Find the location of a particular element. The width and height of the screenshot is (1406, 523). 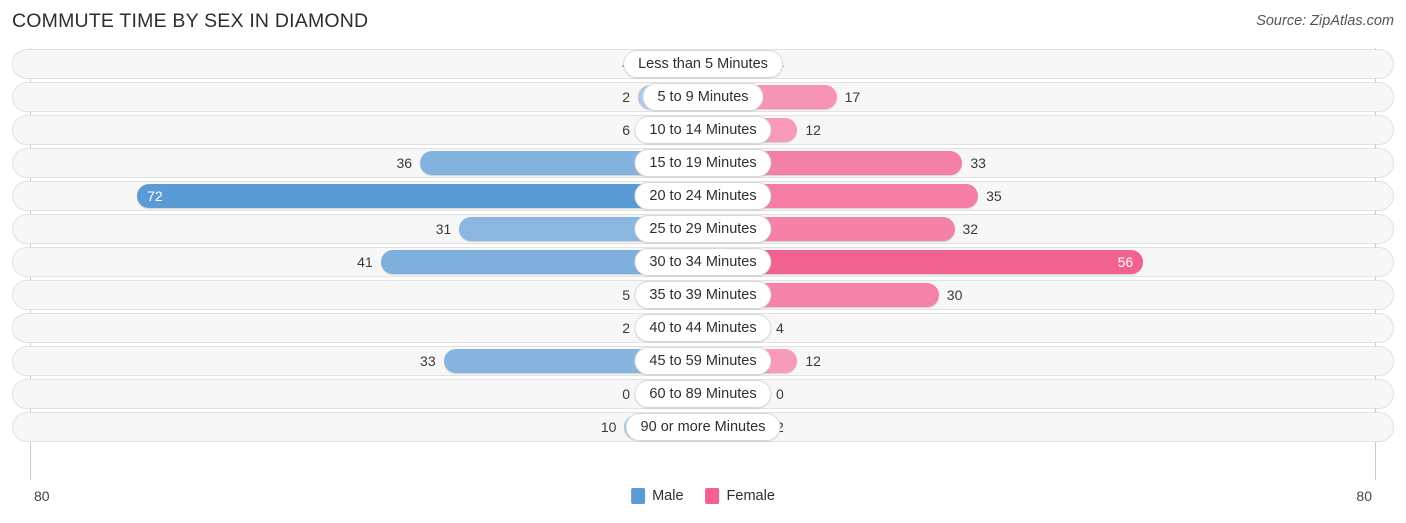

table-row: 36 33 15 to 19 Minutes is located at coordinates (703, 163).